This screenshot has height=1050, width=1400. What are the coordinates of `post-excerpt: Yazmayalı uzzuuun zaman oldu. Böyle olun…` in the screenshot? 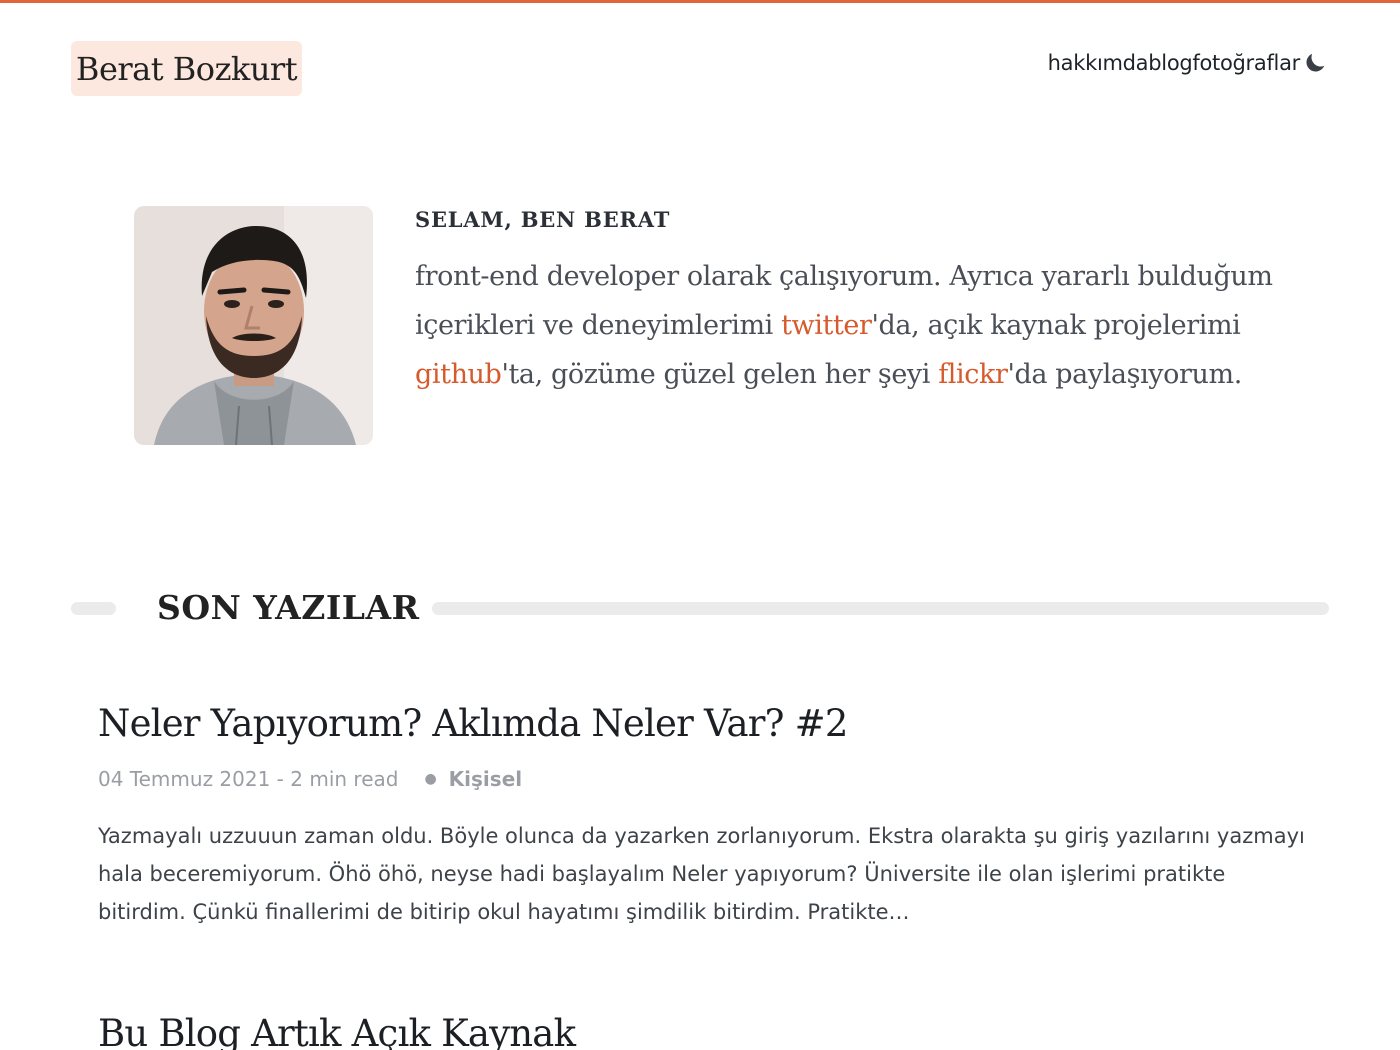 It's located at (701, 874).